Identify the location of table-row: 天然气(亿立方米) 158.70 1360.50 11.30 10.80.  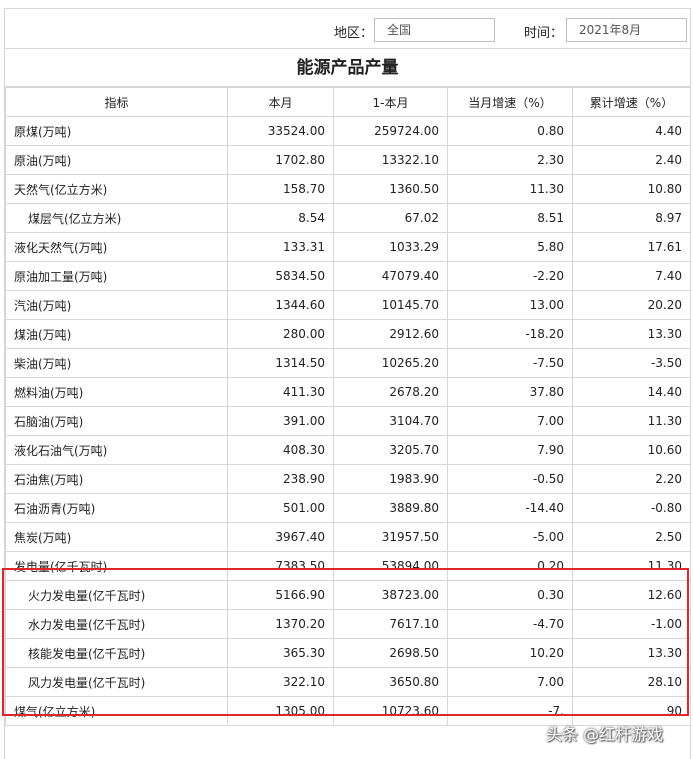
(348, 189).